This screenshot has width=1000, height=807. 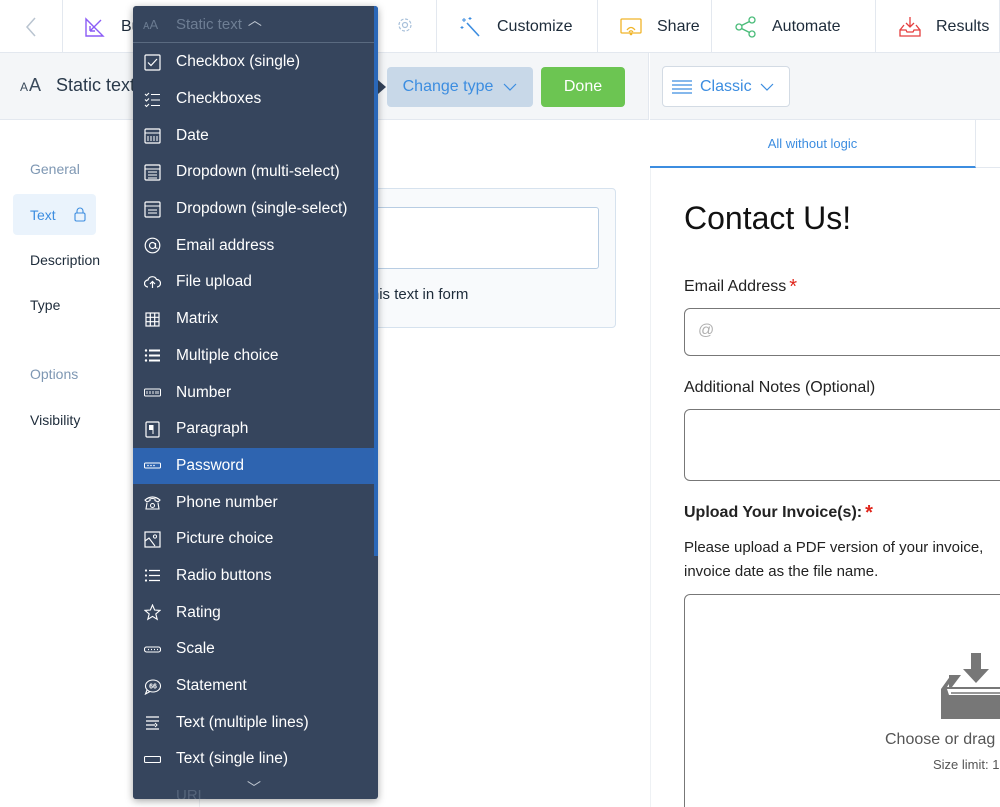 What do you see at coordinates (152, 539) in the screenshot?
I see `picture-icon` at bounding box center [152, 539].